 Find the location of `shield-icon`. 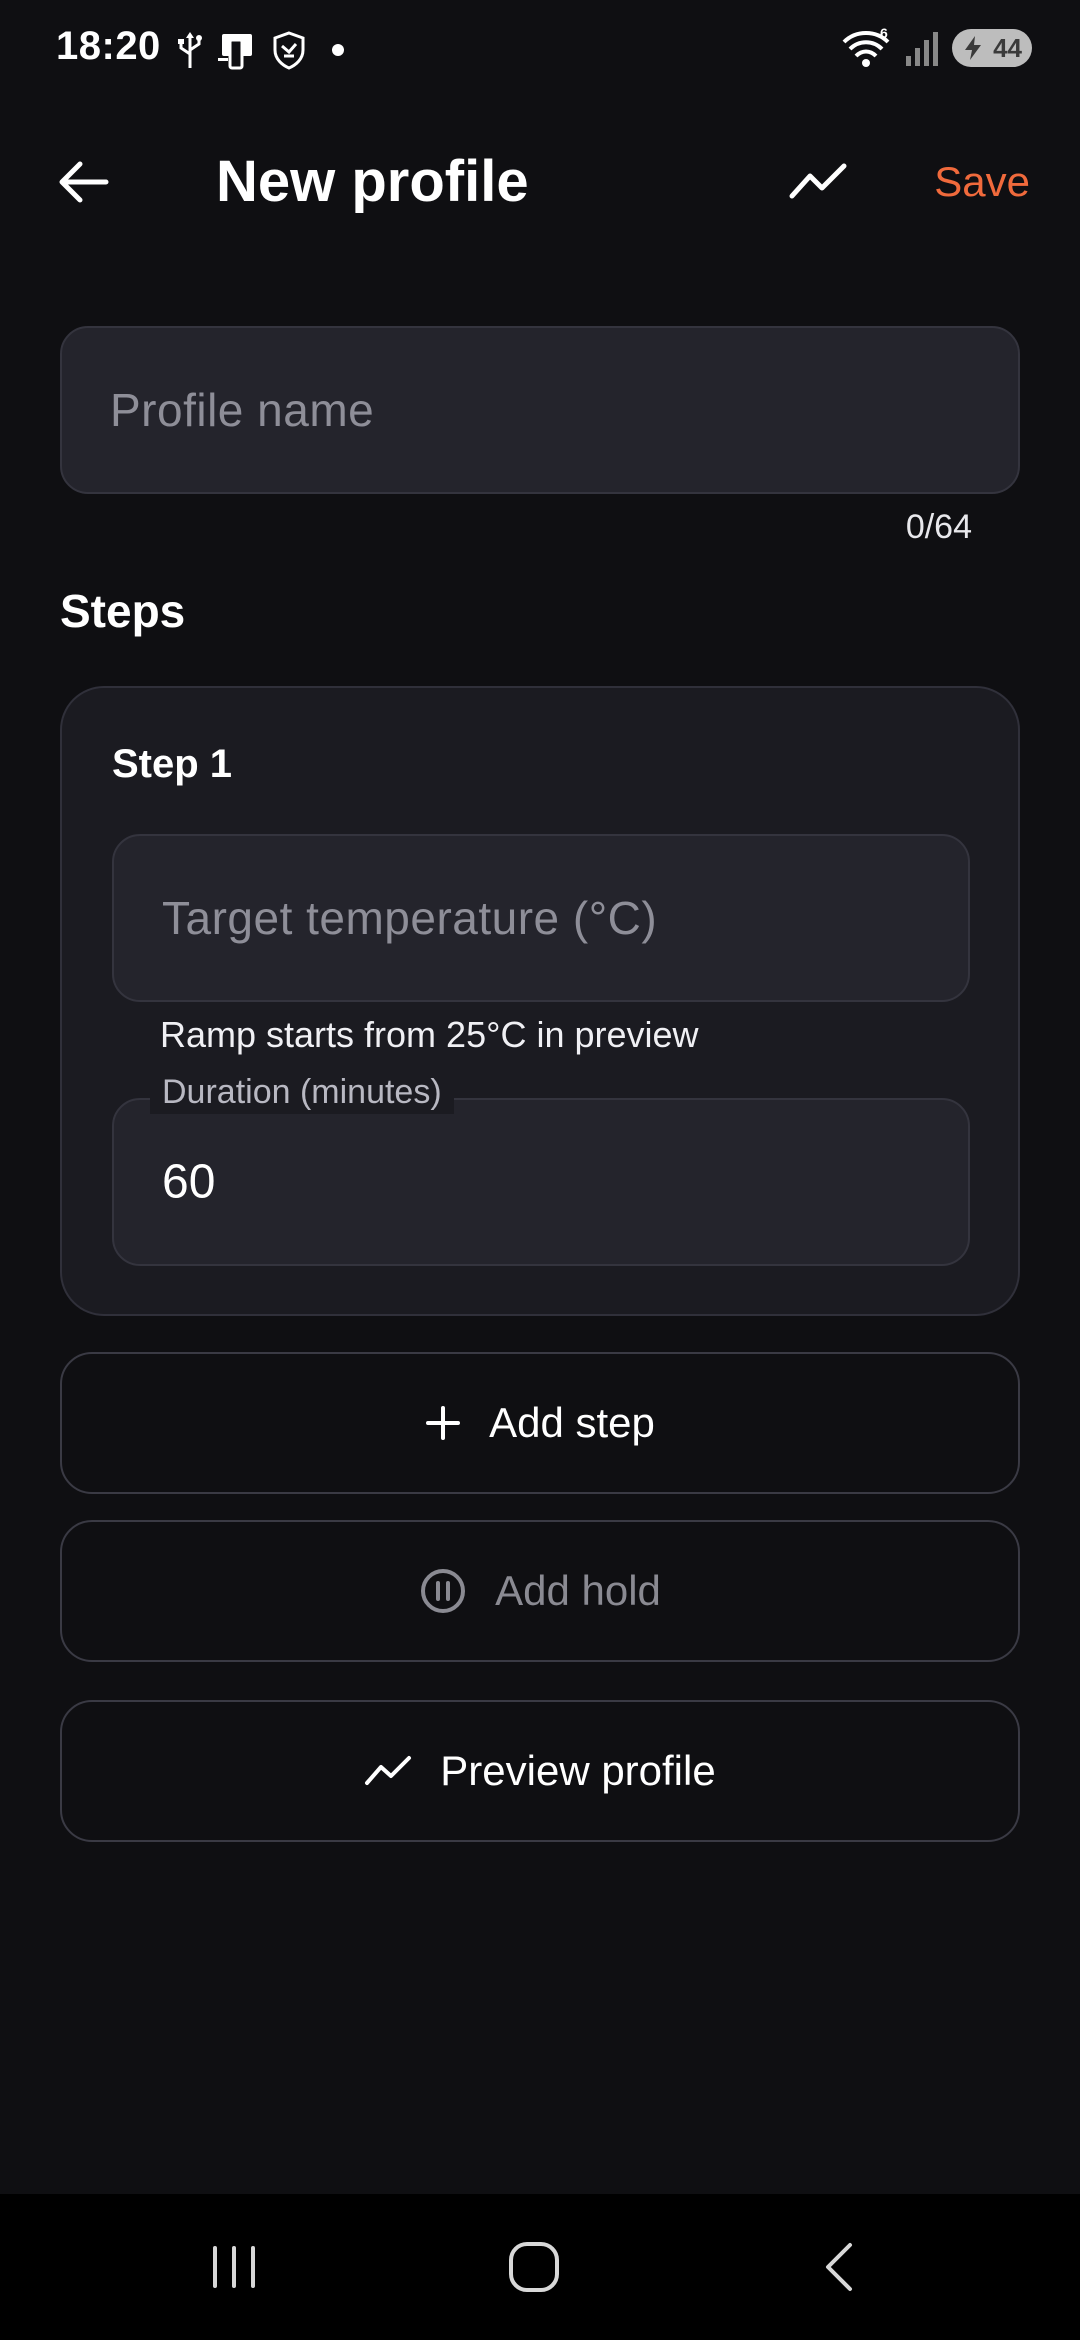

shield-icon is located at coordinates (289, 50).